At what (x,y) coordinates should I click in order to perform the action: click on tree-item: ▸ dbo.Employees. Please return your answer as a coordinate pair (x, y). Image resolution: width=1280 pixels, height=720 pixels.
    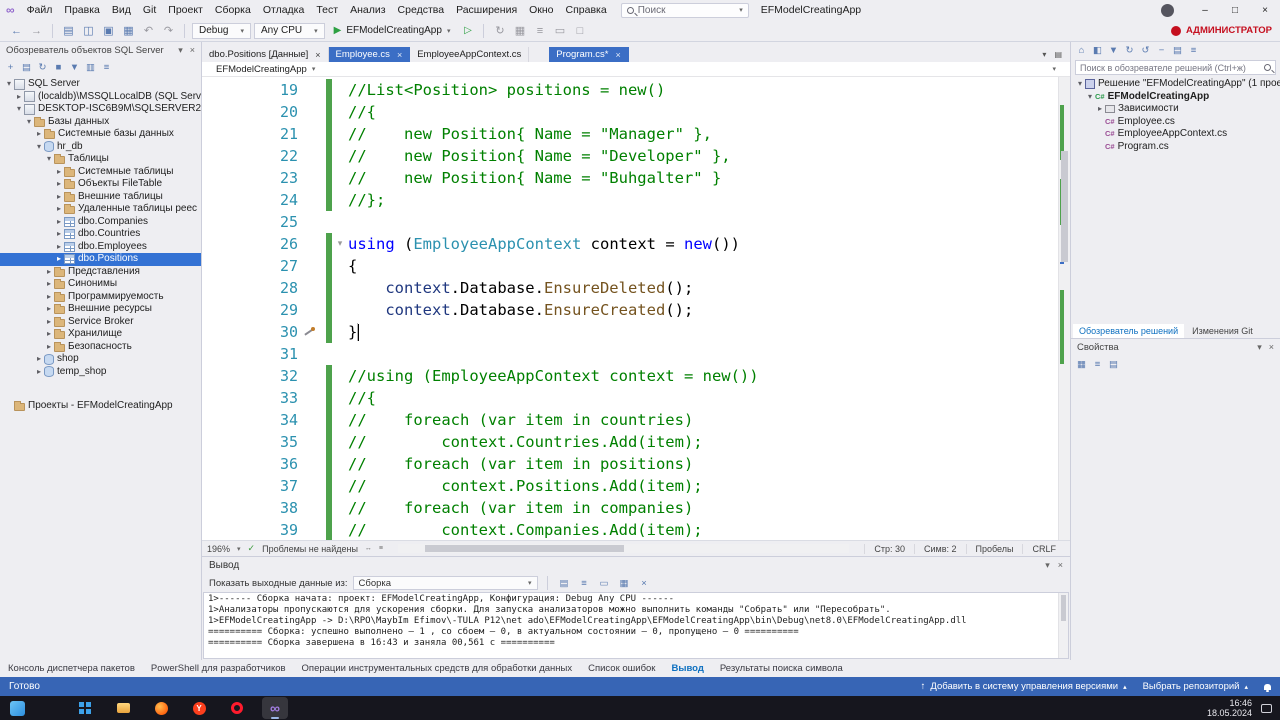
    Looking at the image, I should click on (100, 247).